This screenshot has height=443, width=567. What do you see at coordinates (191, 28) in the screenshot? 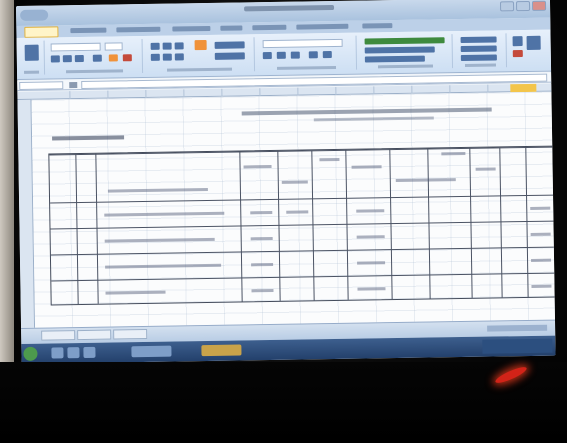
I see `tab-formulas` at bounding box center [191, 28].